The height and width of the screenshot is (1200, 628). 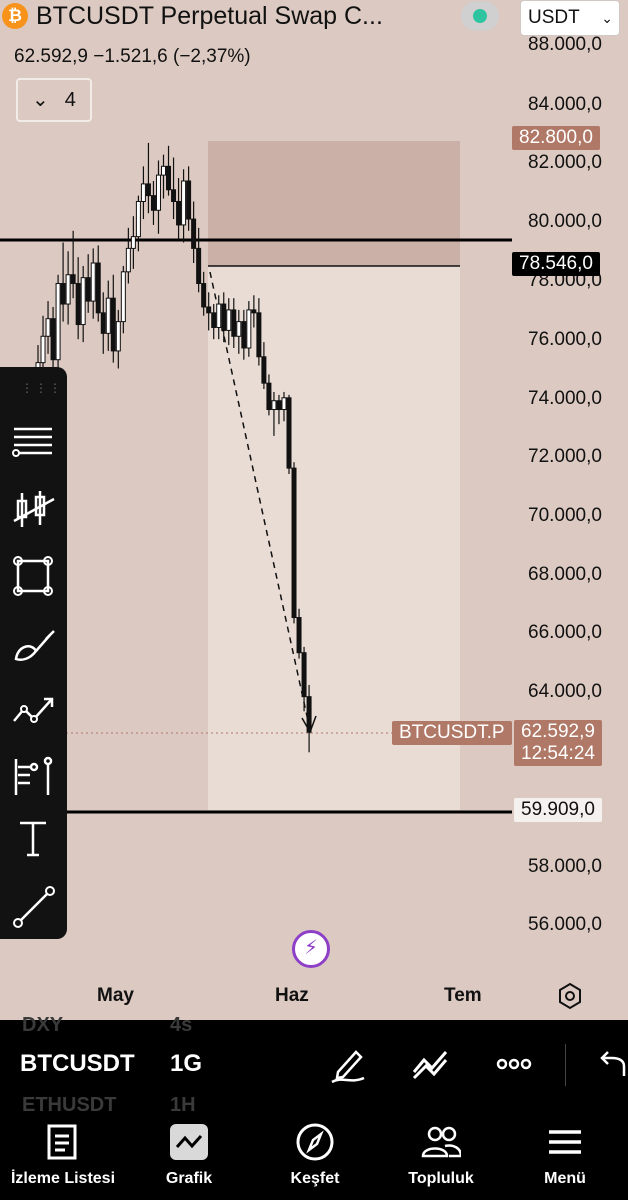 I want to click on price-axis-label: 76.000,0, so click(x=565, y=339).